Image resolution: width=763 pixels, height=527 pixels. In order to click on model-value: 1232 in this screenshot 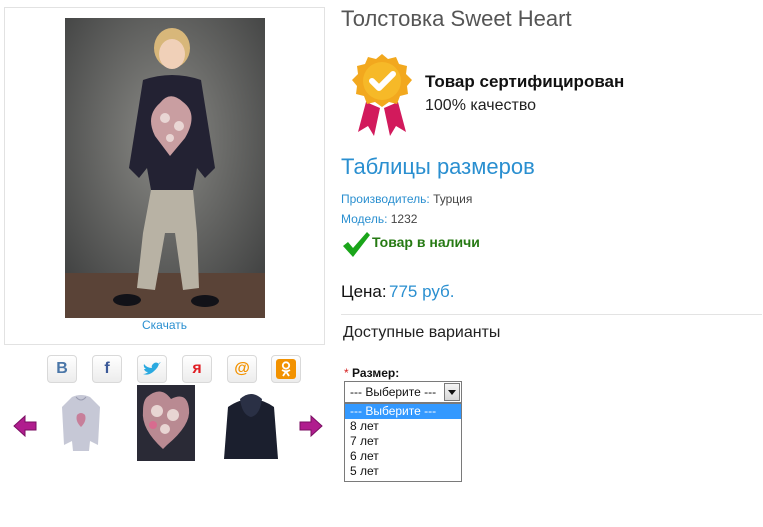, I will do `click(404, 219)`.